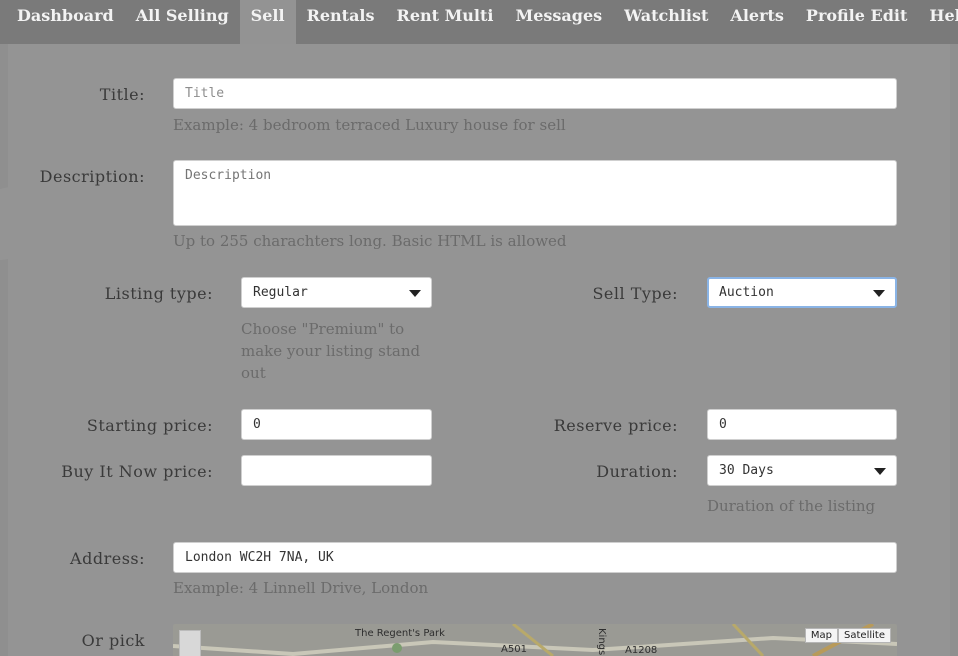 This screenshot has height=656, width=958. What do you see at coordinates (301, 588) in the screenshot?
I see `address-hint: Example: 4 Linnell Drive, London` at bounding box center [301, 588].